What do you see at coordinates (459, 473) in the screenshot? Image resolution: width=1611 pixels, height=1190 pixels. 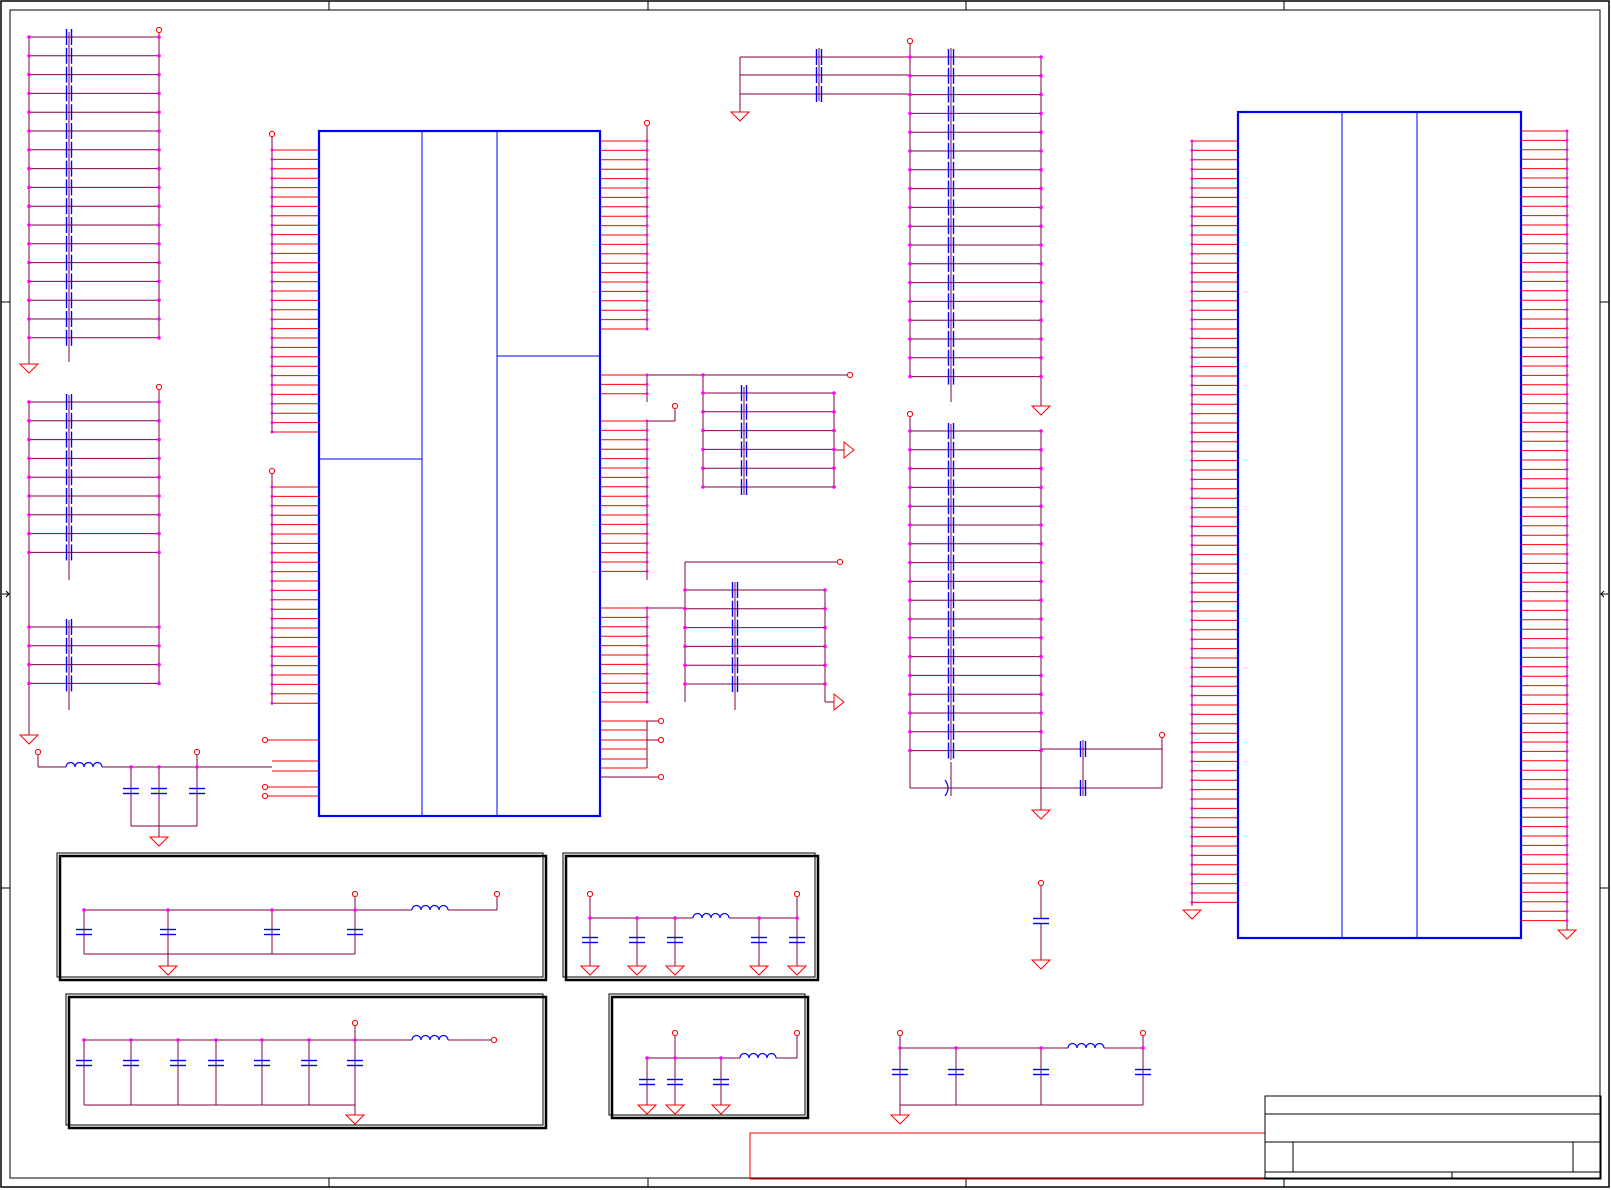 I see `ic-main-body` at bounding box center [459, 473].